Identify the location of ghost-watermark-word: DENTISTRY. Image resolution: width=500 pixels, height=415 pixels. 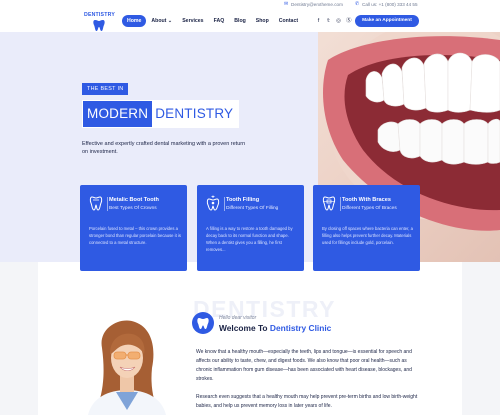
(264, 309).